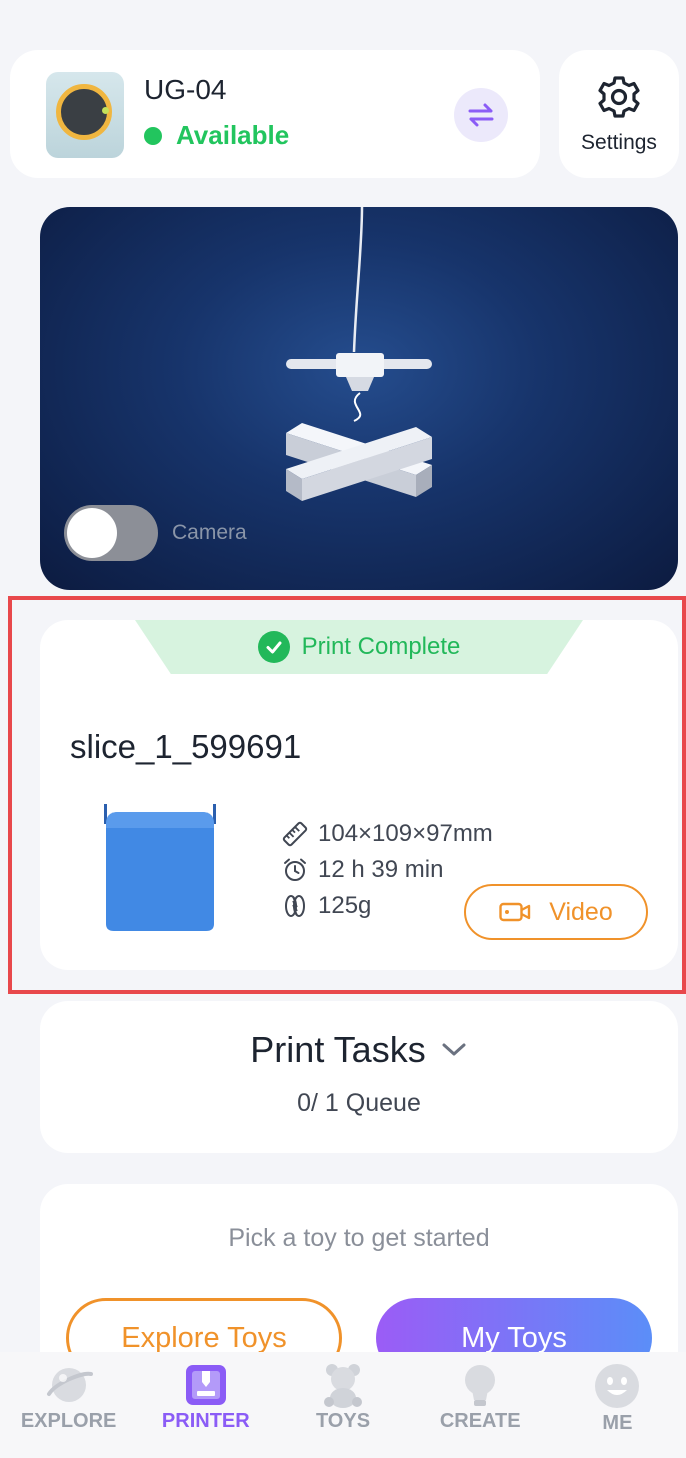 This screenshot has height=1458, width=686. Describe the element at coordinates (85, 115) in the screenshot. I see `printer-thumbnail` at that location.